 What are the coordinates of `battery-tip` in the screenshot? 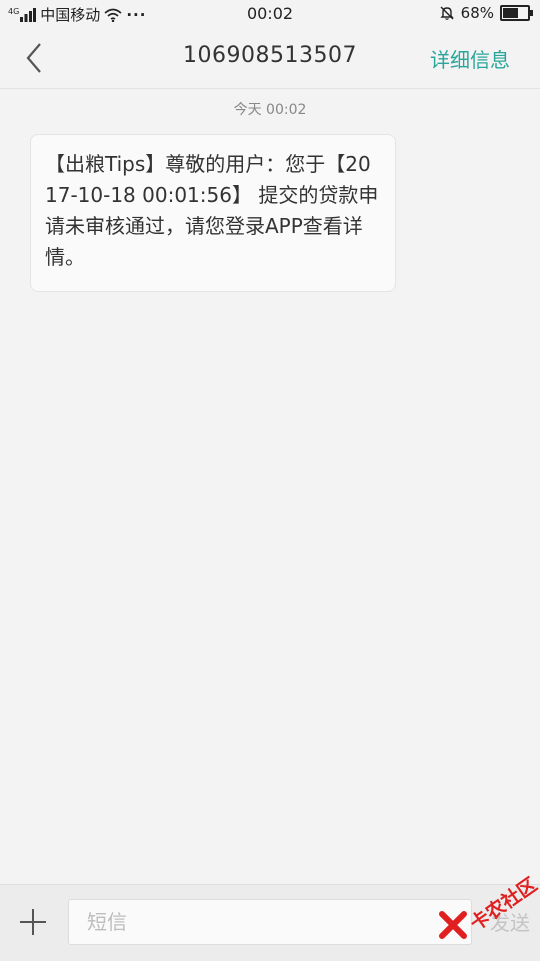 It's located at (531, 13).